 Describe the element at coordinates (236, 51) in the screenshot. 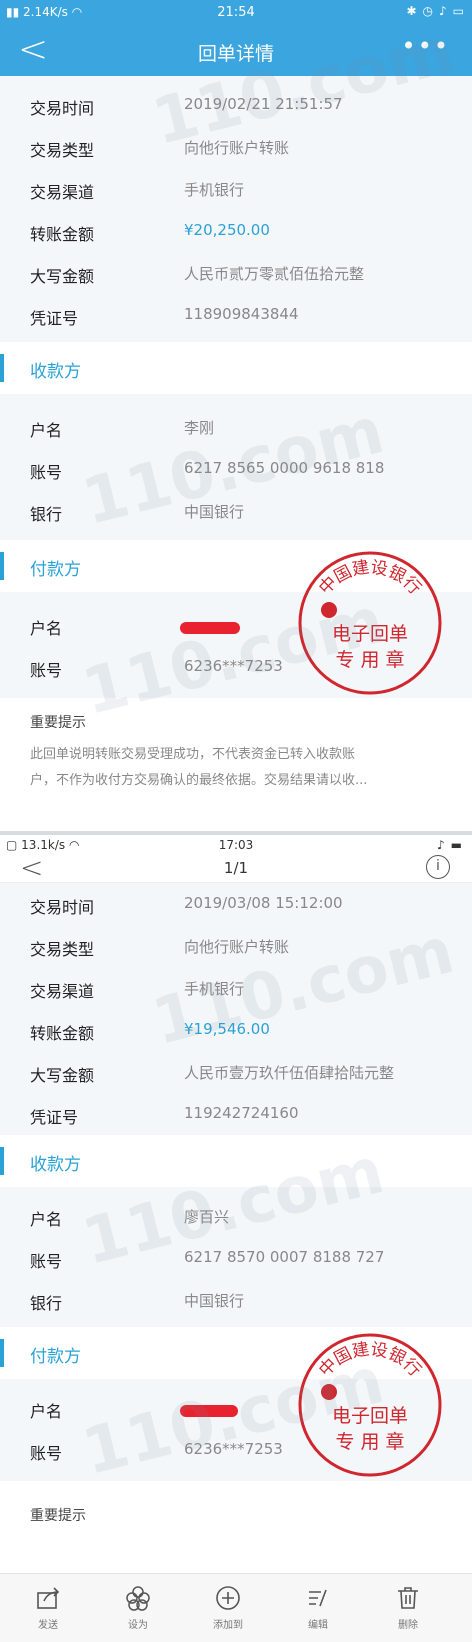

I see `nav-bar-1: < 回单详情 •••` at that location.